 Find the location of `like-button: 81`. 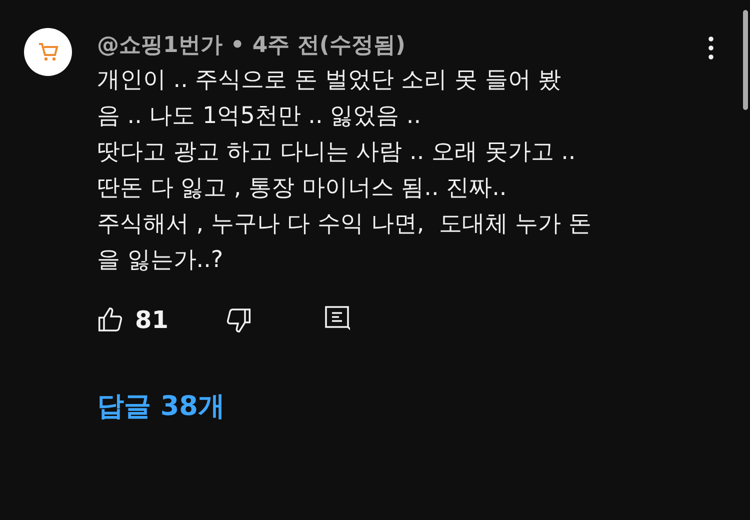

like-button: 81 is located at coordinates (132, 320).